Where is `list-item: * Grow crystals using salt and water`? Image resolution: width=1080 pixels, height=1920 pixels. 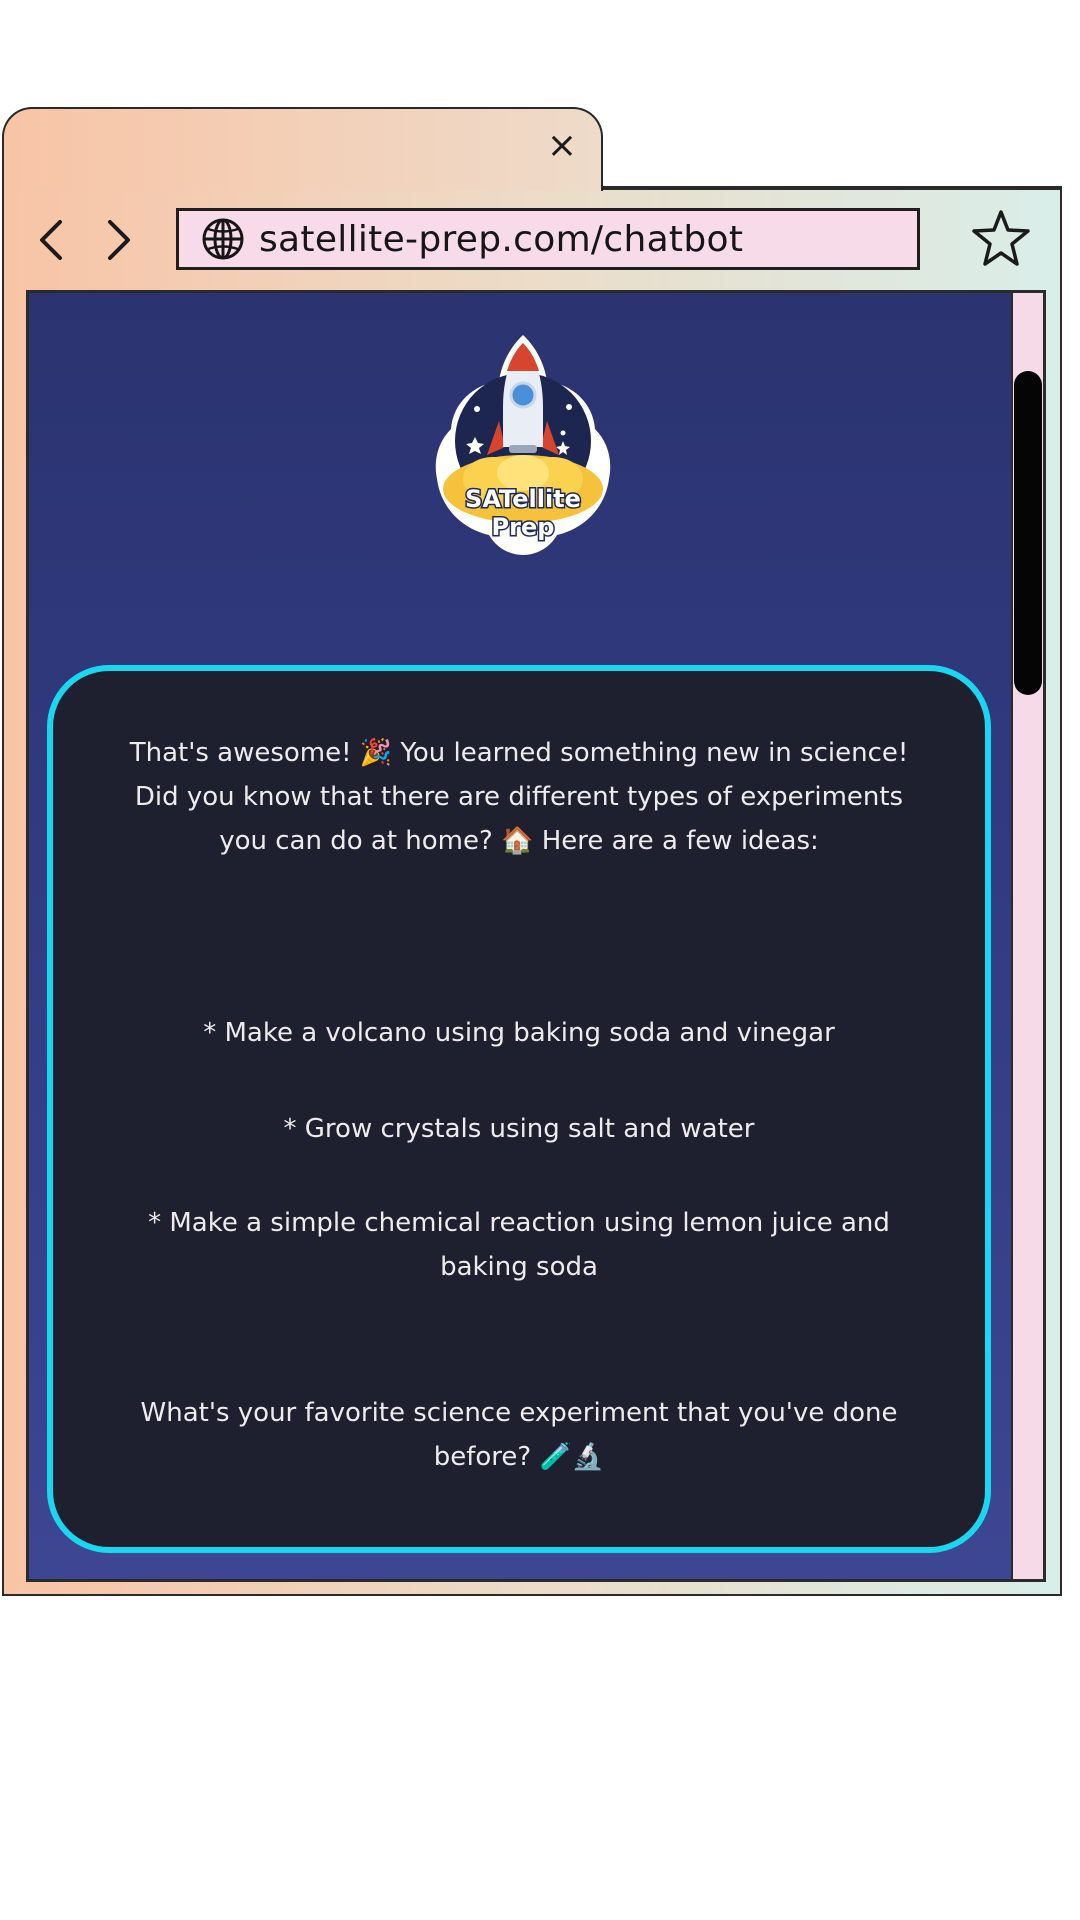 list-item: * Grow crystals using salt and water is located at coordinates (519, 1129).